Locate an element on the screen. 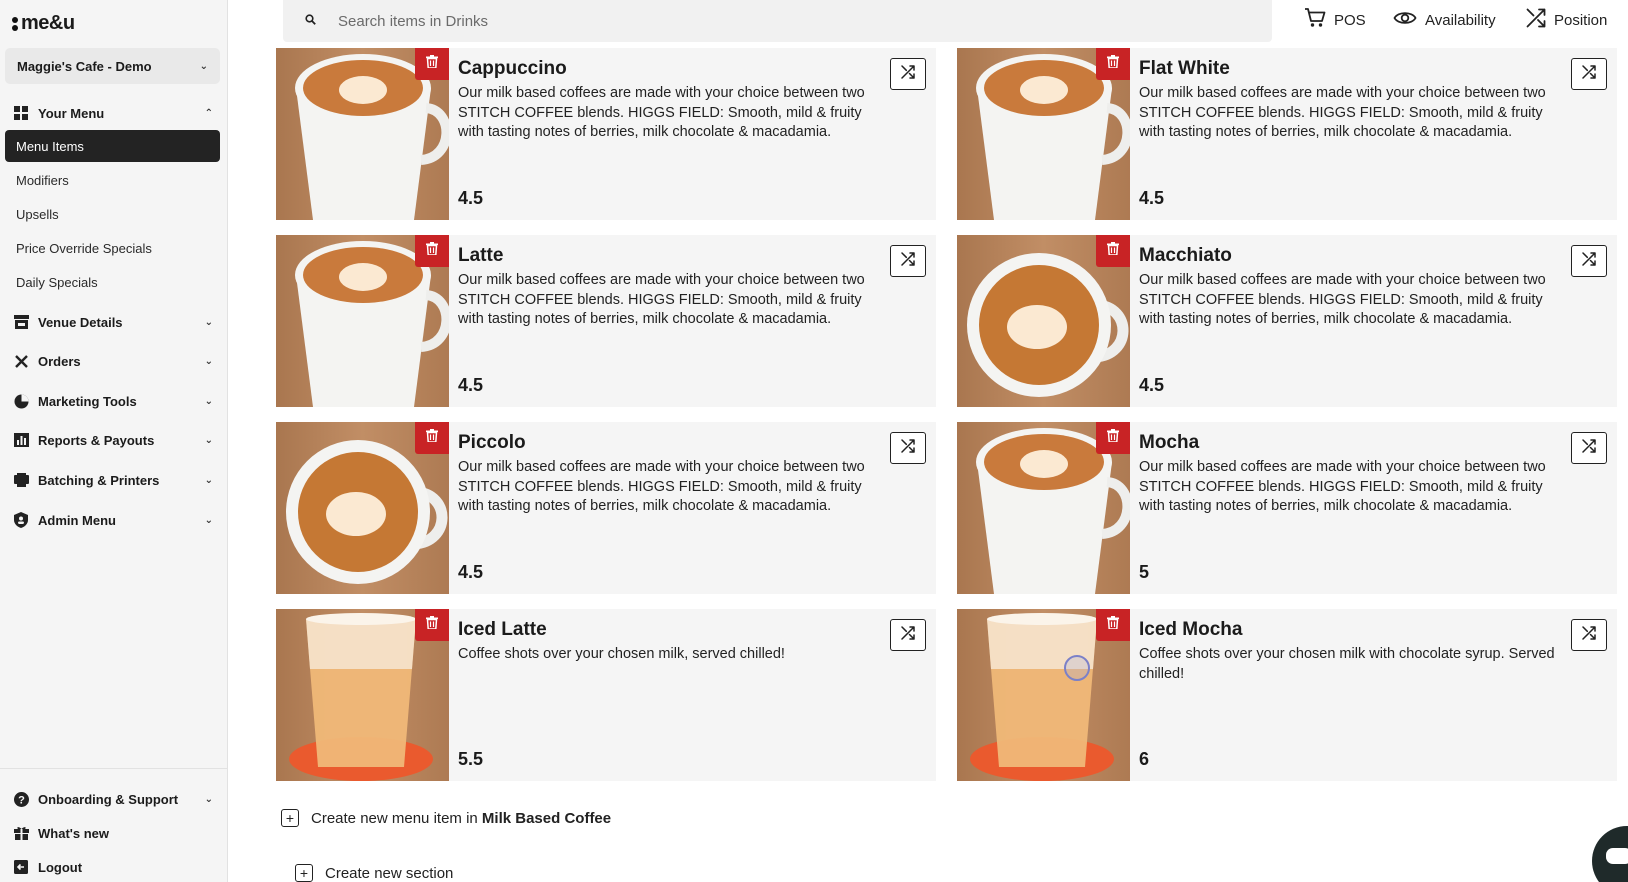 This screenshot has width=1628, height=882. sidebar-item-modifiers: Modifiers is located at coordinates (112, 180).